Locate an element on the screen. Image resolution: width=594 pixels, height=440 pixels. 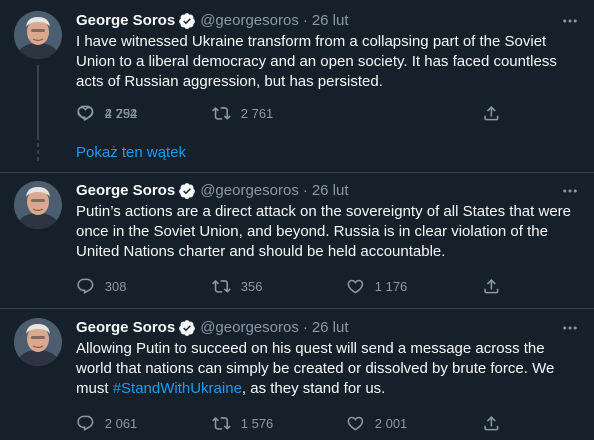
retweet-button: 2 761 is located at coordinates (242, 113).